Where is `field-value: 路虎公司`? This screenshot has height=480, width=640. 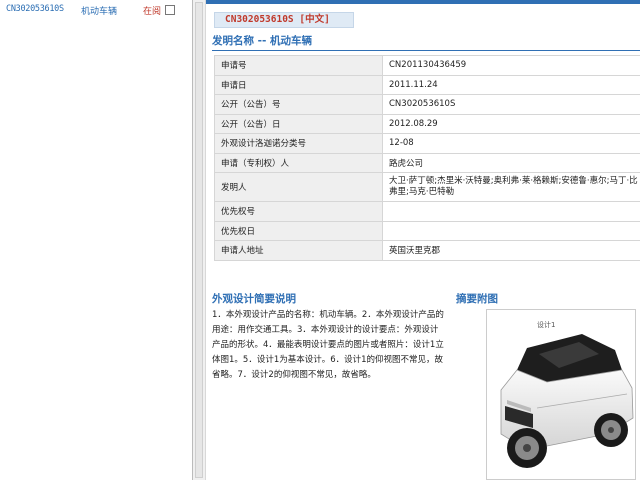 field-value: 路虎公司 is located at coordinates (511, 162).